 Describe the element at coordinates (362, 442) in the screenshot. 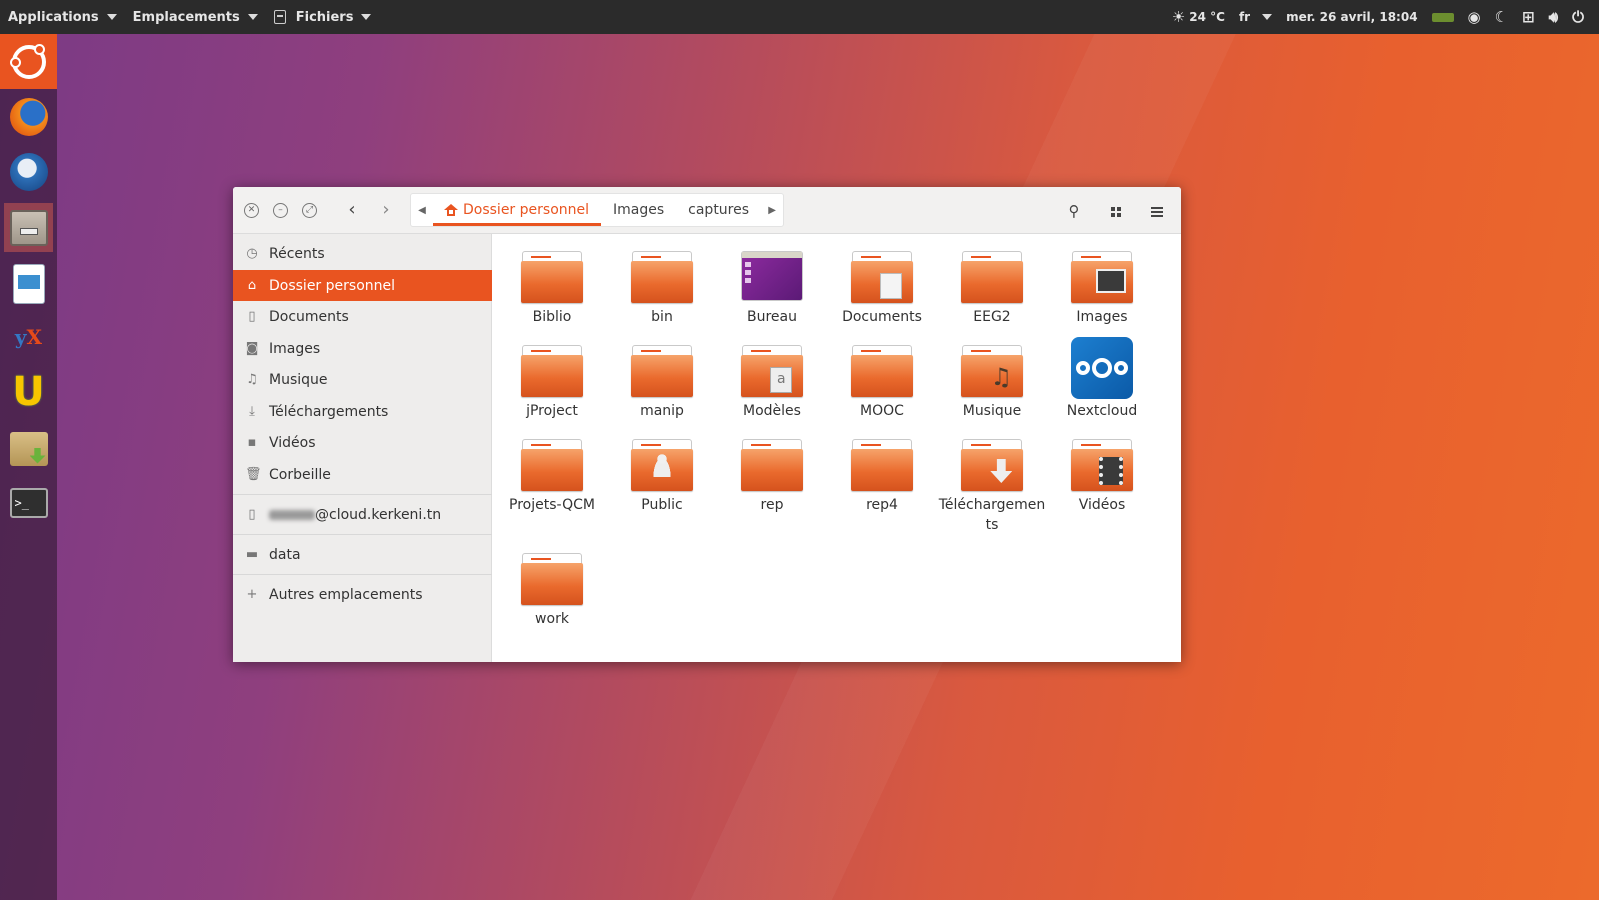

I see `sidebar-item-videos: ▪ Vidéos` at that location.